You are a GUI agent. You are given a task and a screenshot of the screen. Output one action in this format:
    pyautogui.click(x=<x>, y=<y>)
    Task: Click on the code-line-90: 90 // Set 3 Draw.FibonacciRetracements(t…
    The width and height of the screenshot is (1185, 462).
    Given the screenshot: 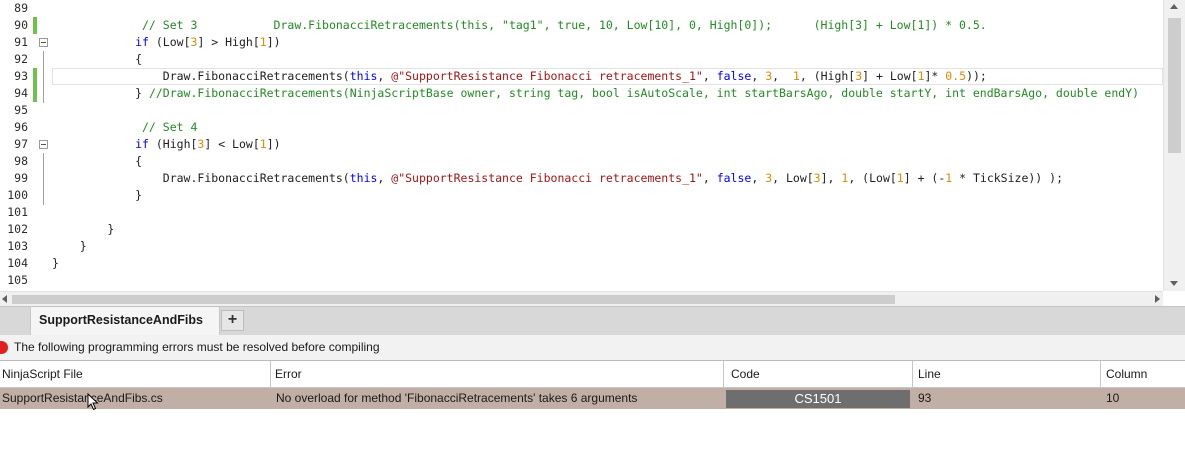 What is the action you would take?
    pyautogui.click(x=581, y=25)
    